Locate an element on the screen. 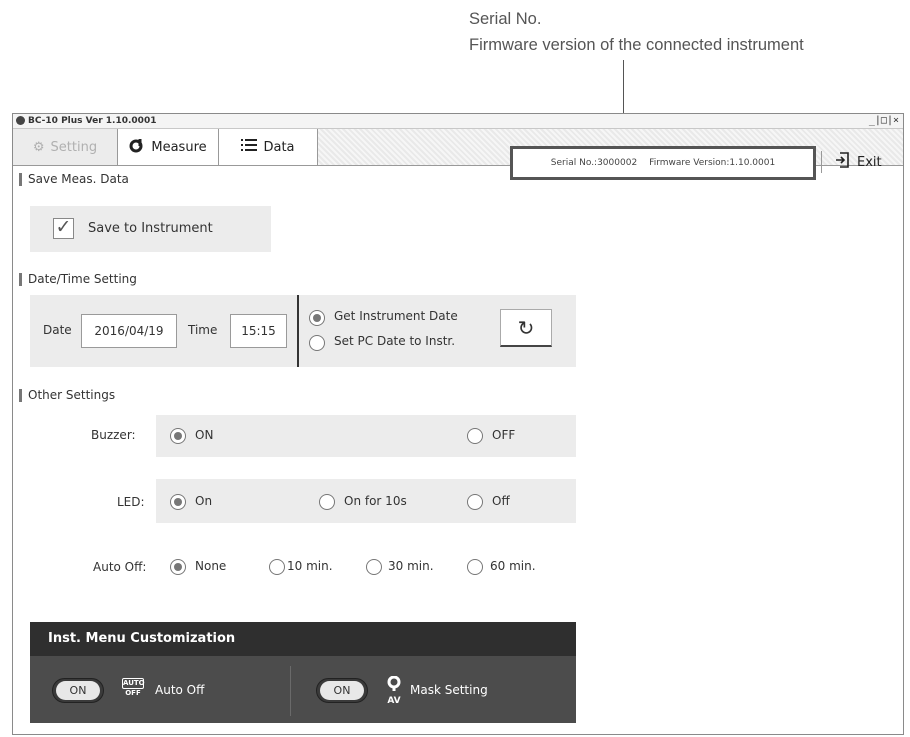  auto-off-none-label: None is located at coordinates (211, 566).